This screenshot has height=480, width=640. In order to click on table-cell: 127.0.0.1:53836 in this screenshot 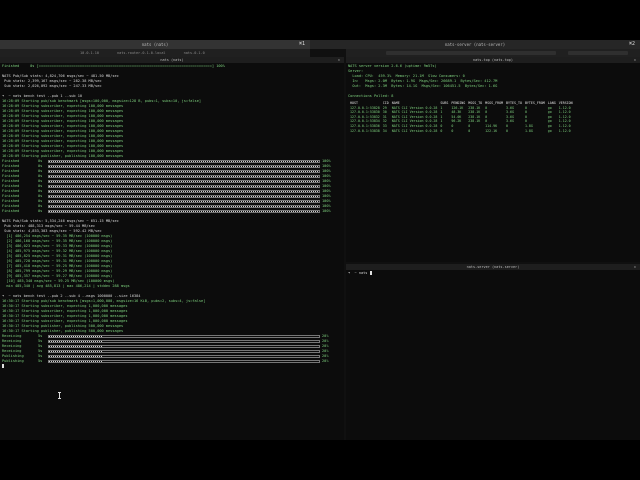, I will do `click(365, 125)`.